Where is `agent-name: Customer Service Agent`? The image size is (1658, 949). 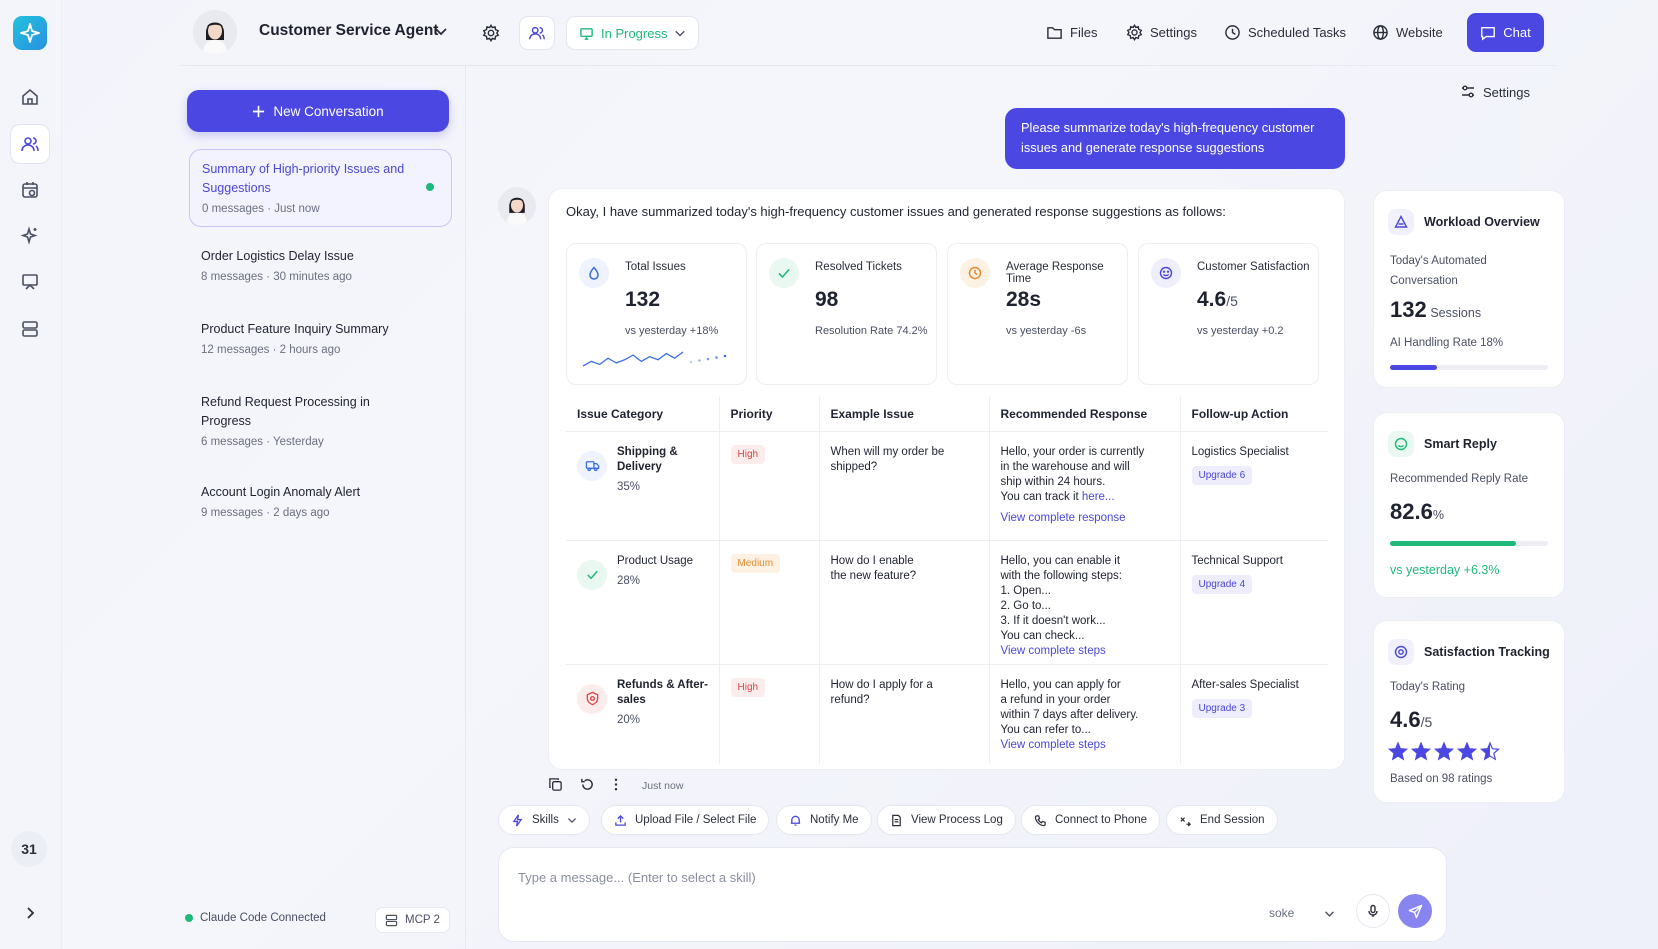 agent-name: Customer Service Agent is located at coordinates (348, 31).